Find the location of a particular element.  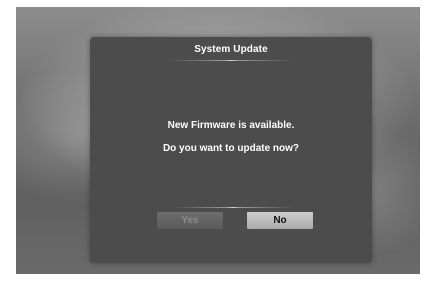

dialog-message-line-1: New Firmware is available. is located at coordinates (231, 125).